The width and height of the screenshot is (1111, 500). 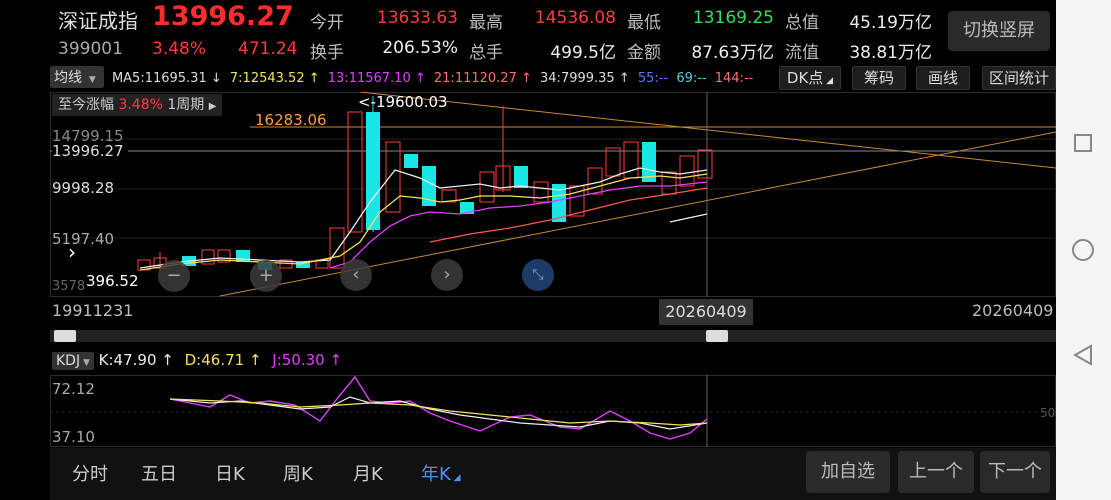 What do you see at coordinates (890, 23) in the screenshot?
I see `stat-value-market-cap: 45.19万亿` at bounding box center [890, 23].